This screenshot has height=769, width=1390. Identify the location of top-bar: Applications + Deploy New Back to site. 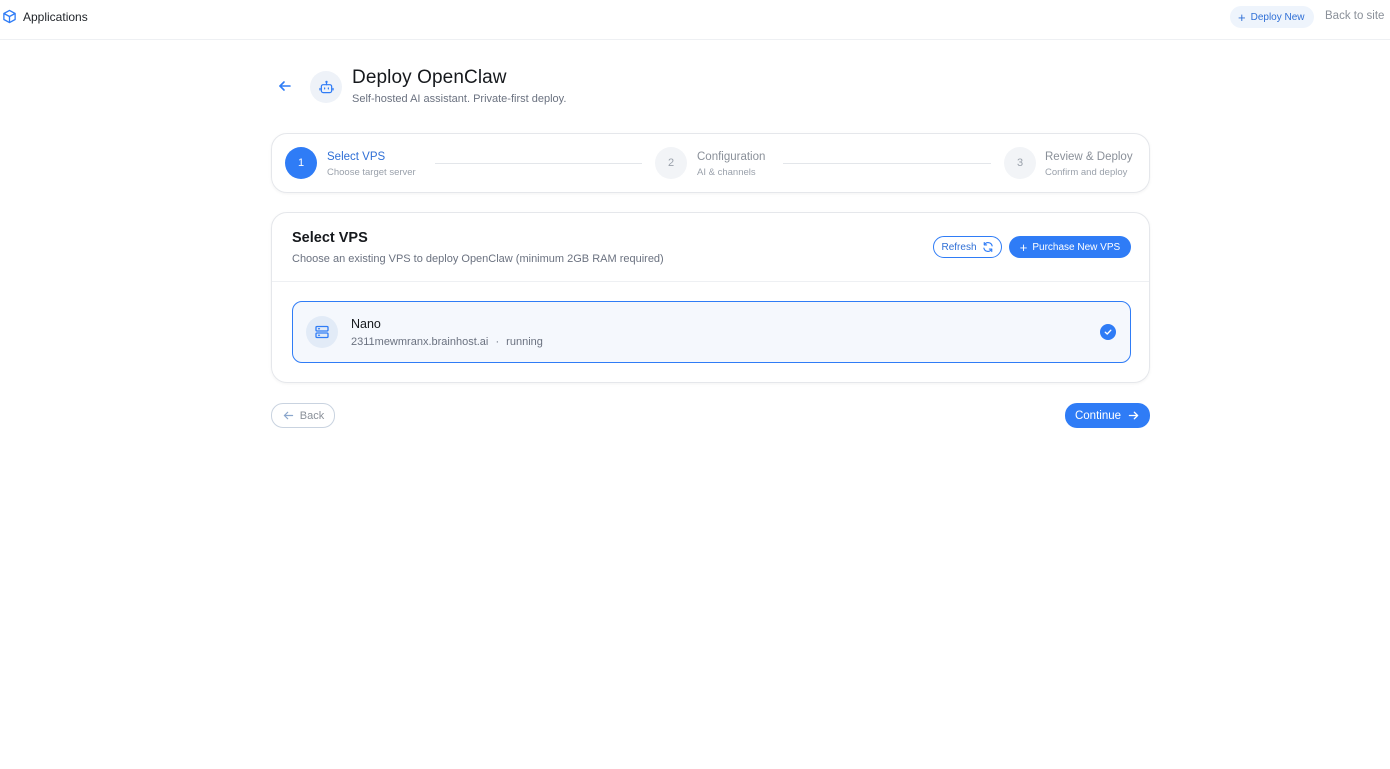
(695, 20).